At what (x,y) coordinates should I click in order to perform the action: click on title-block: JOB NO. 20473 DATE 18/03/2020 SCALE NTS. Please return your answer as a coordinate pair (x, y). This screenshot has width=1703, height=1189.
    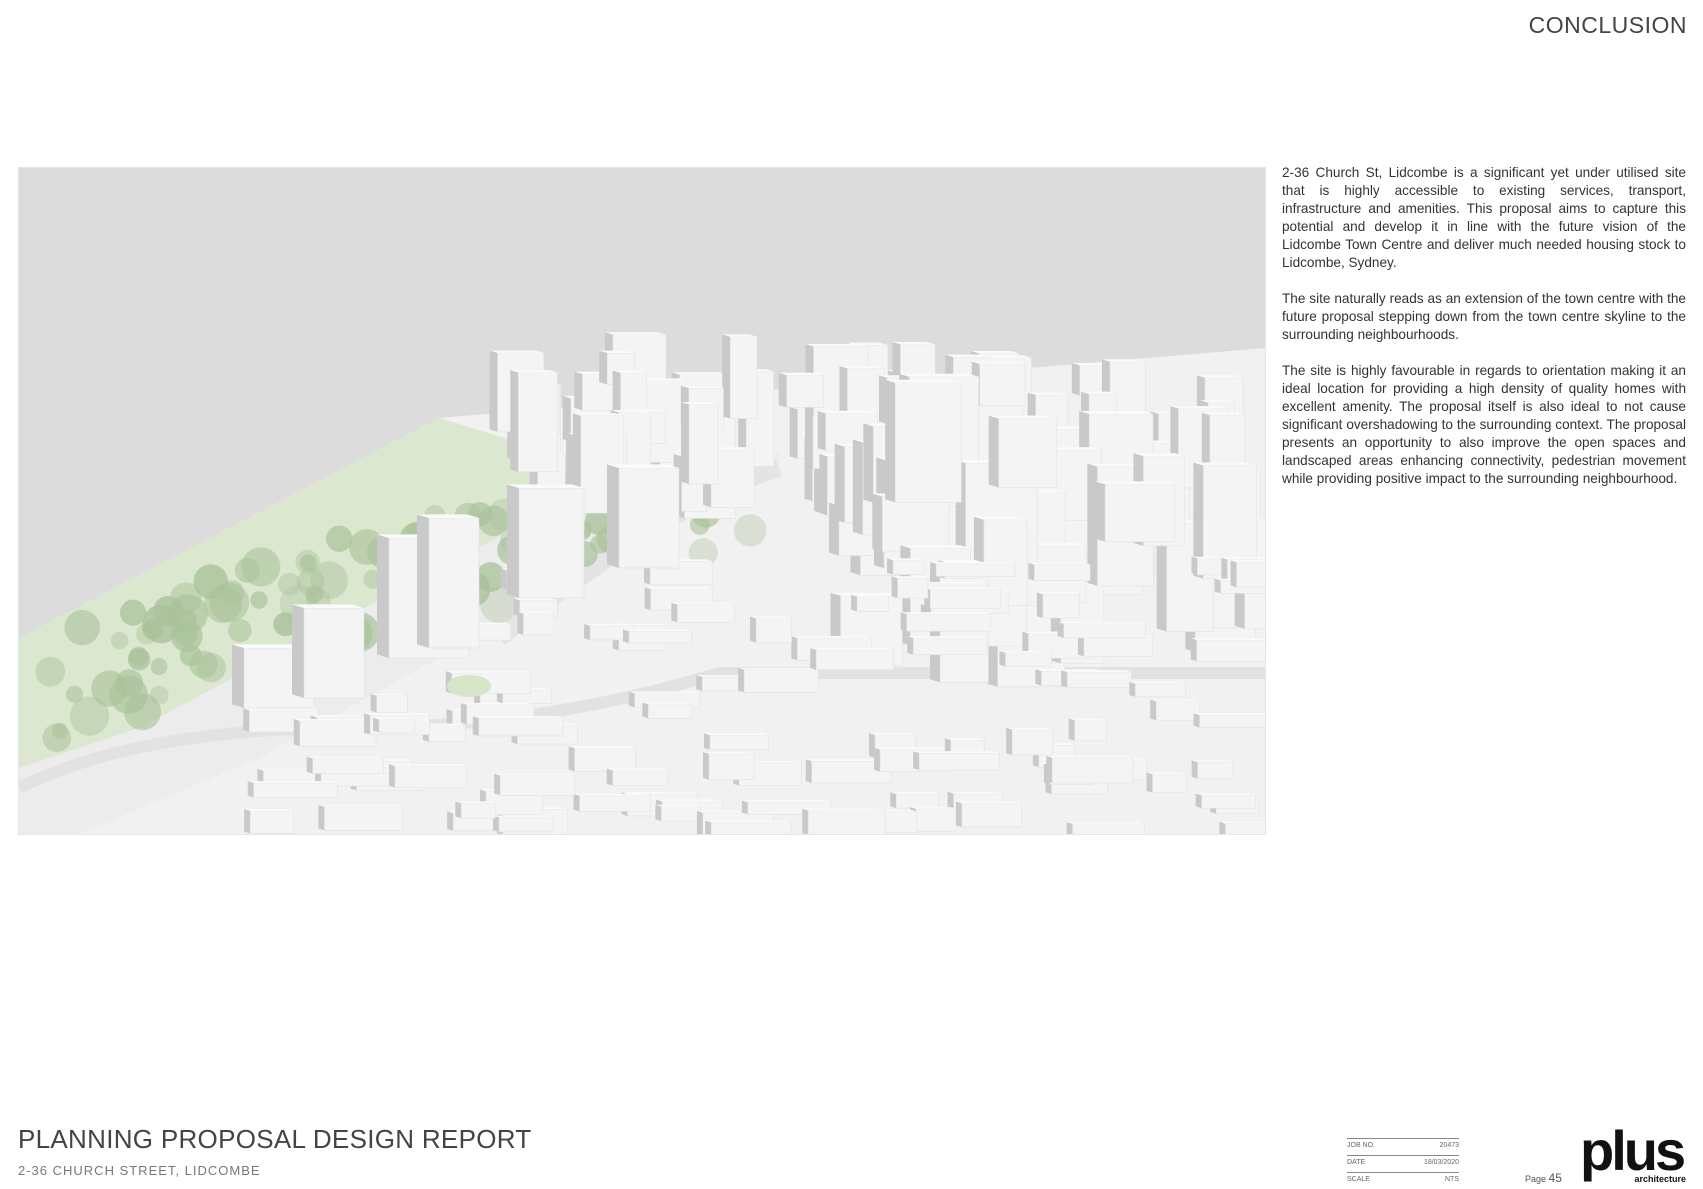
    Looking at the image, I should click on (1403, 1163).